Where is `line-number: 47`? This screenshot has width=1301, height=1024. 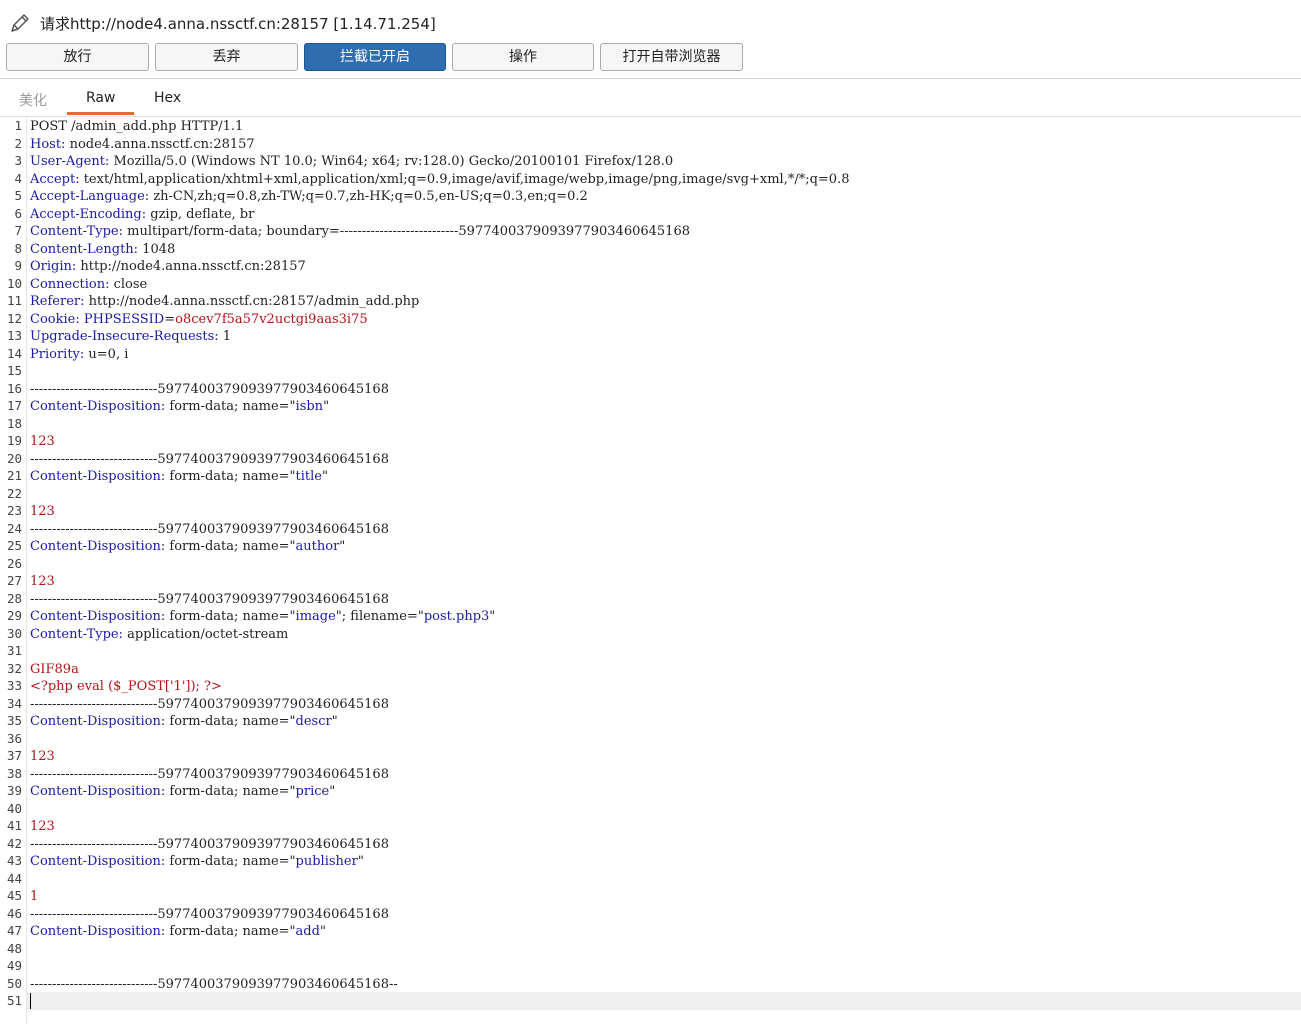
line-number: 47 is located at coordinates (14, 930).